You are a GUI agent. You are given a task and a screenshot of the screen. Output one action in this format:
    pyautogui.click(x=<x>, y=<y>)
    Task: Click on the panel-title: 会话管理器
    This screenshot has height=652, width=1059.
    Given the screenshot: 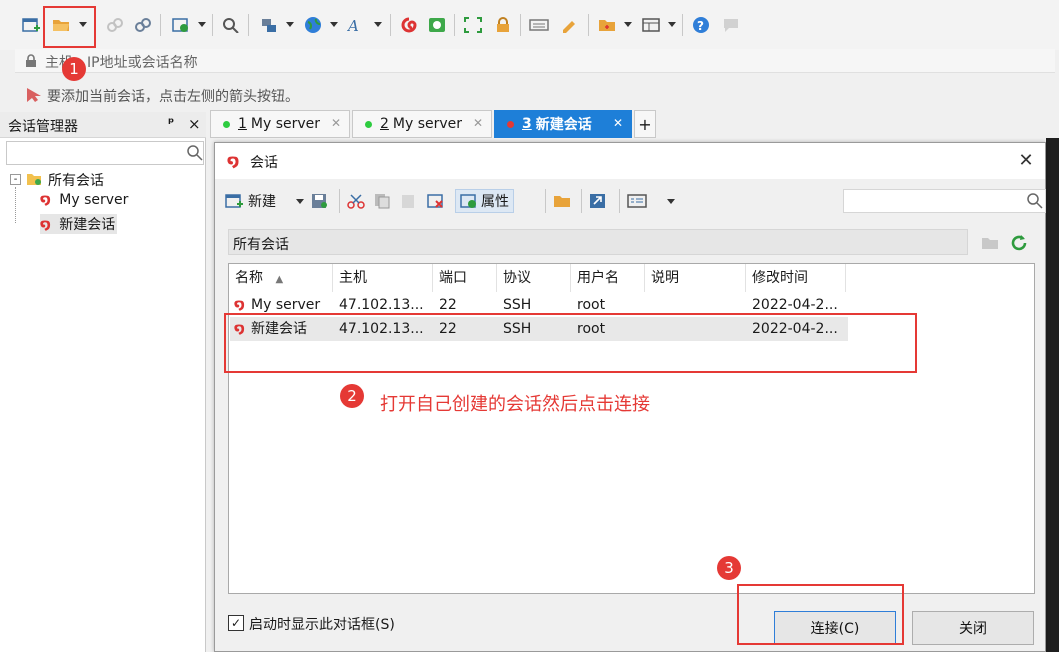 What is the action you would take?
    pyautogui.click(x=43, y=127)
    